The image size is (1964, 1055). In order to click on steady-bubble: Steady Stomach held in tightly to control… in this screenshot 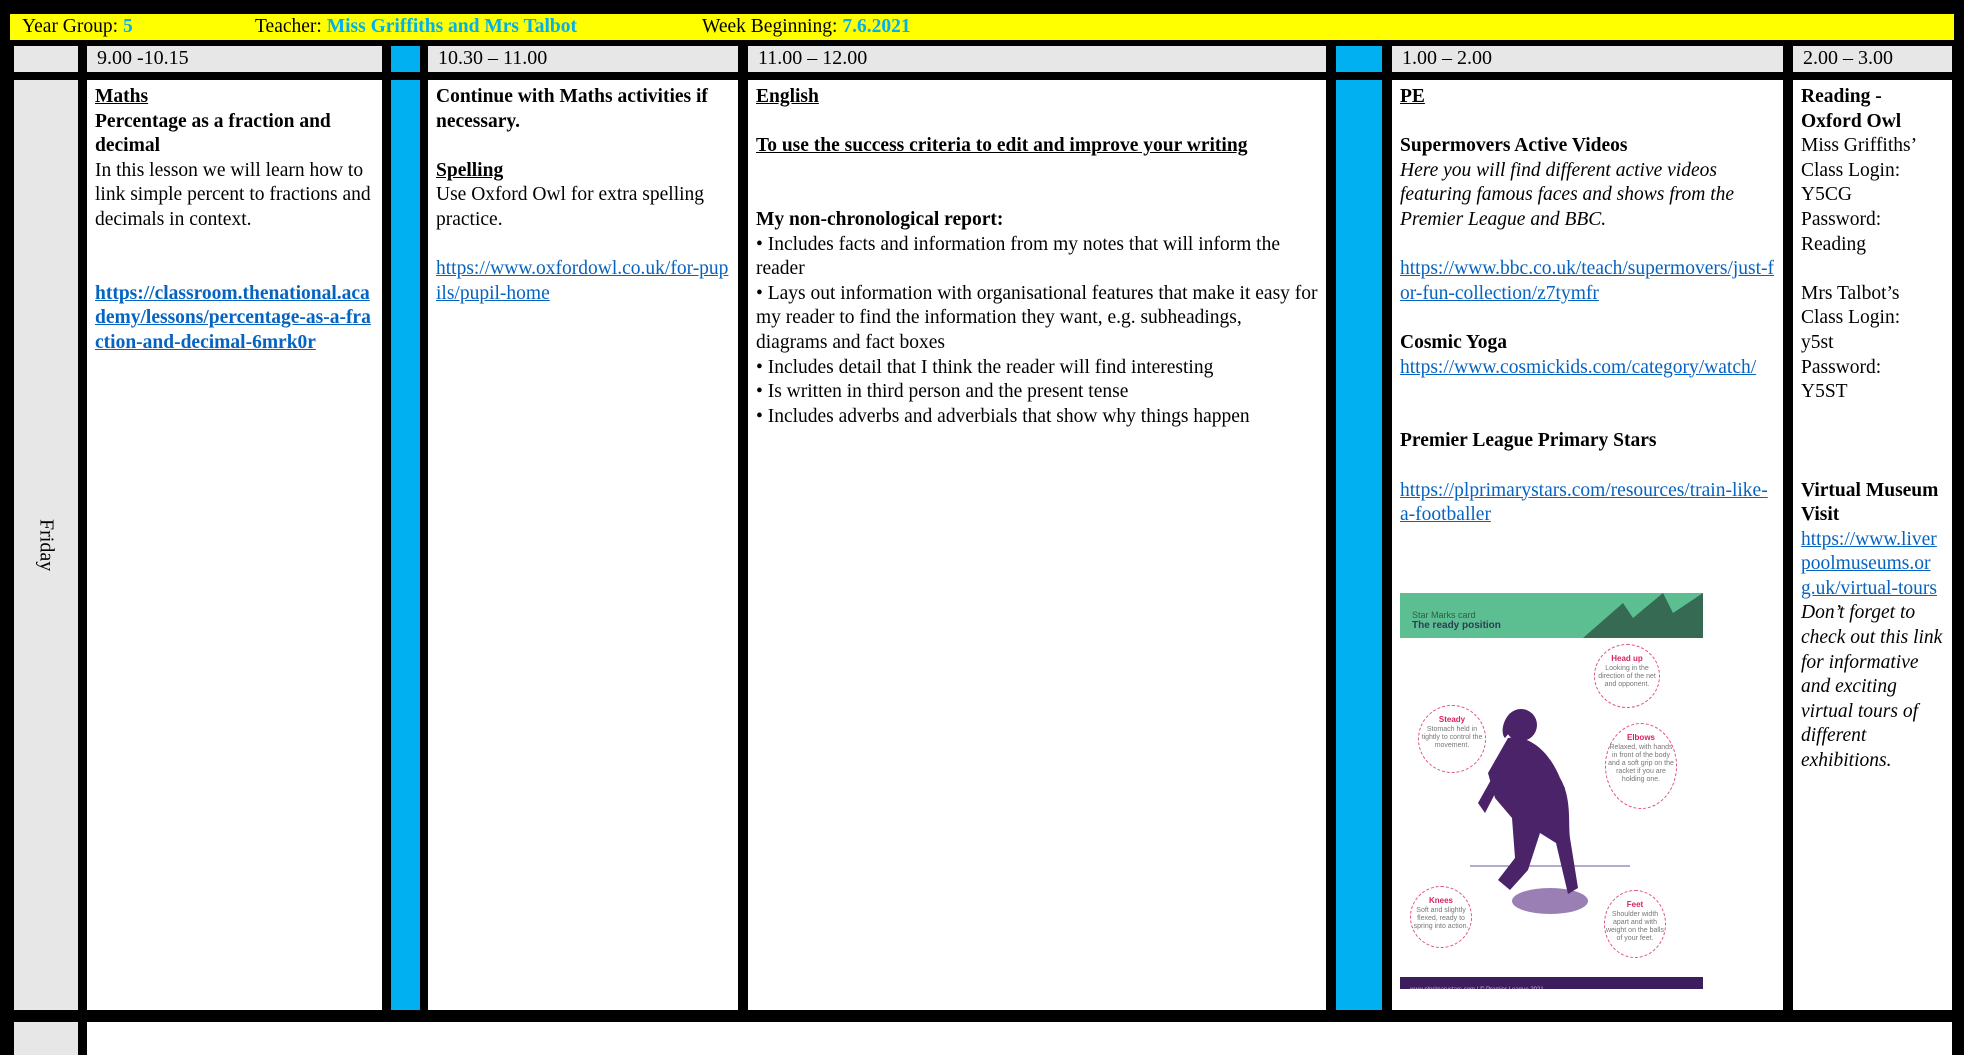, I will do `click(1452, 739)`.